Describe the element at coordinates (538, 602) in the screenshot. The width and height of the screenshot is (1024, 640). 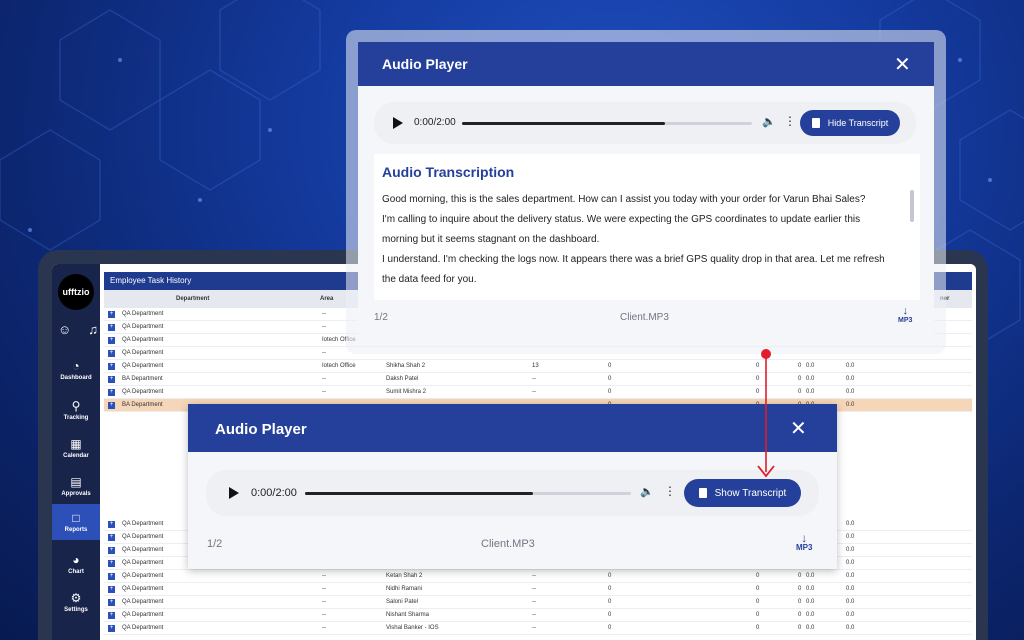
I see `table-row: + QA Department -- Saloni Patel -- 0 0 0 0.0 0.0` at that location.